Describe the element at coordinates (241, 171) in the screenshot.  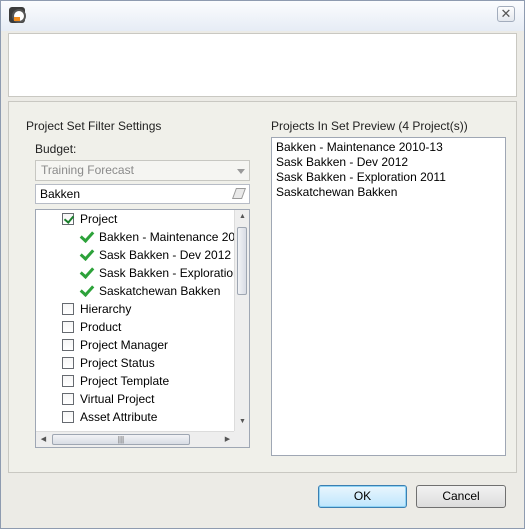
I see `chevron-down-icon` at that location.